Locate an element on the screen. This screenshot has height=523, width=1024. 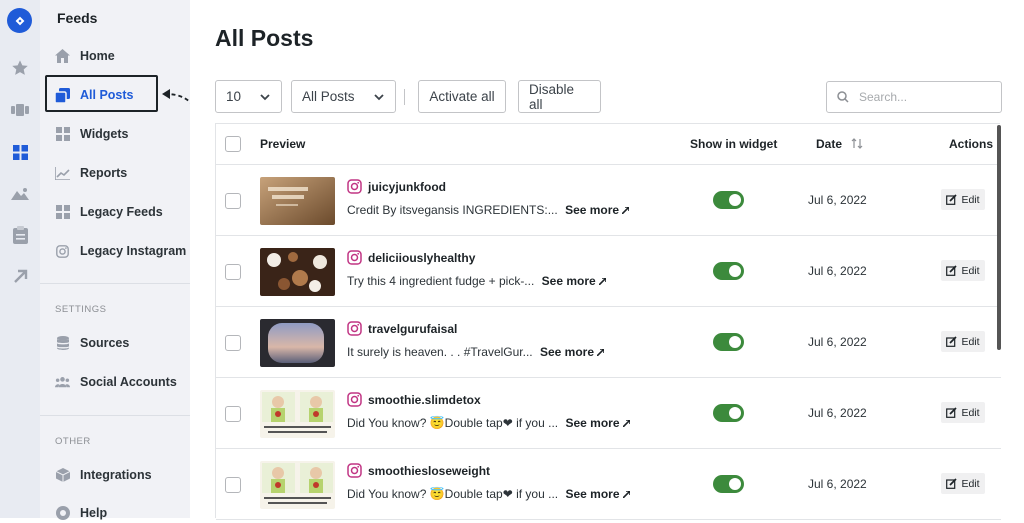
image-icon is located at coordinates (20, 194).